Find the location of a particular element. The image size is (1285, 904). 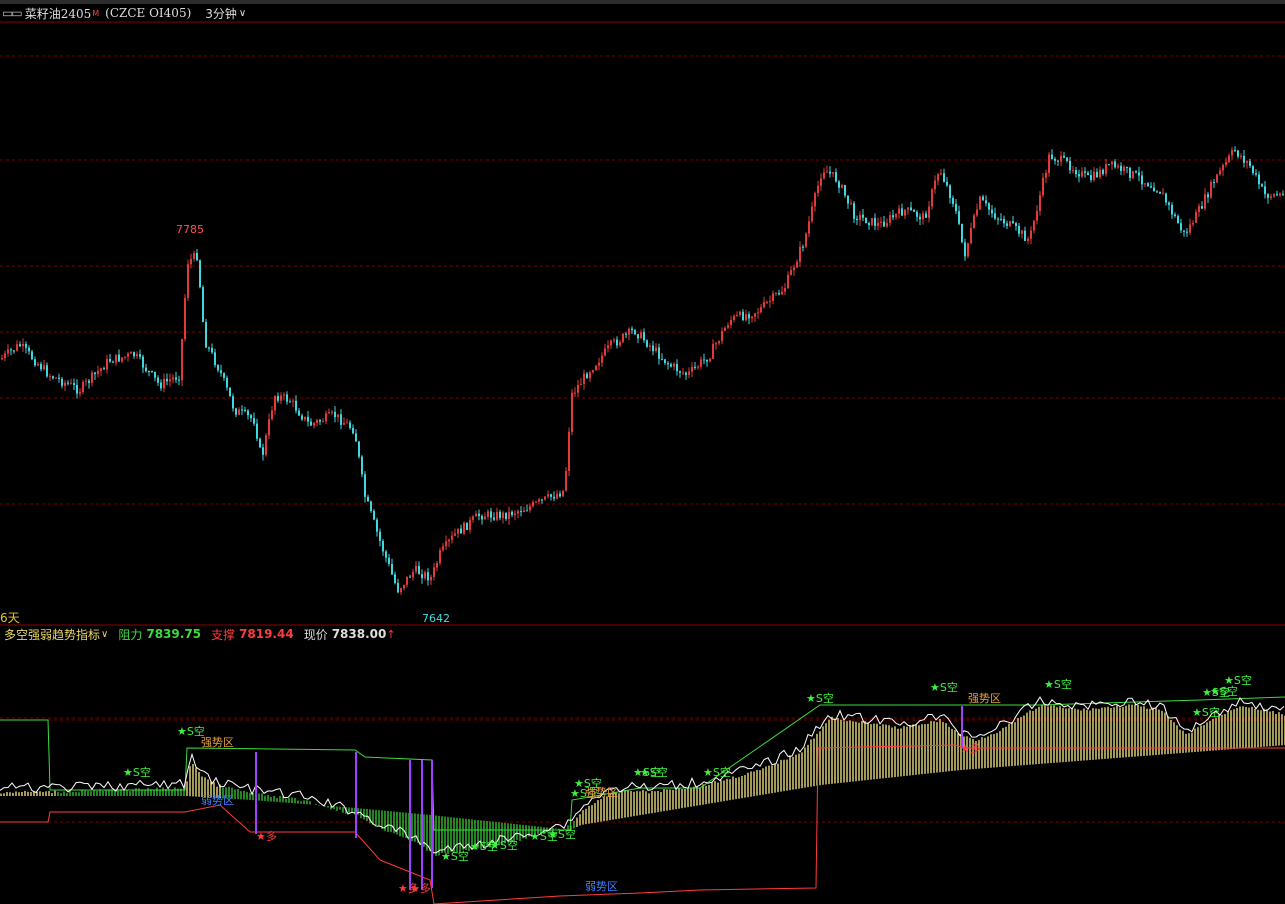

indicator-title-bar: 多空强弱趋势指标 ∨ 阻力 7839.75 支撑 7819.44 现价 7838.00 ↑ is located at coordinates (198, 634).